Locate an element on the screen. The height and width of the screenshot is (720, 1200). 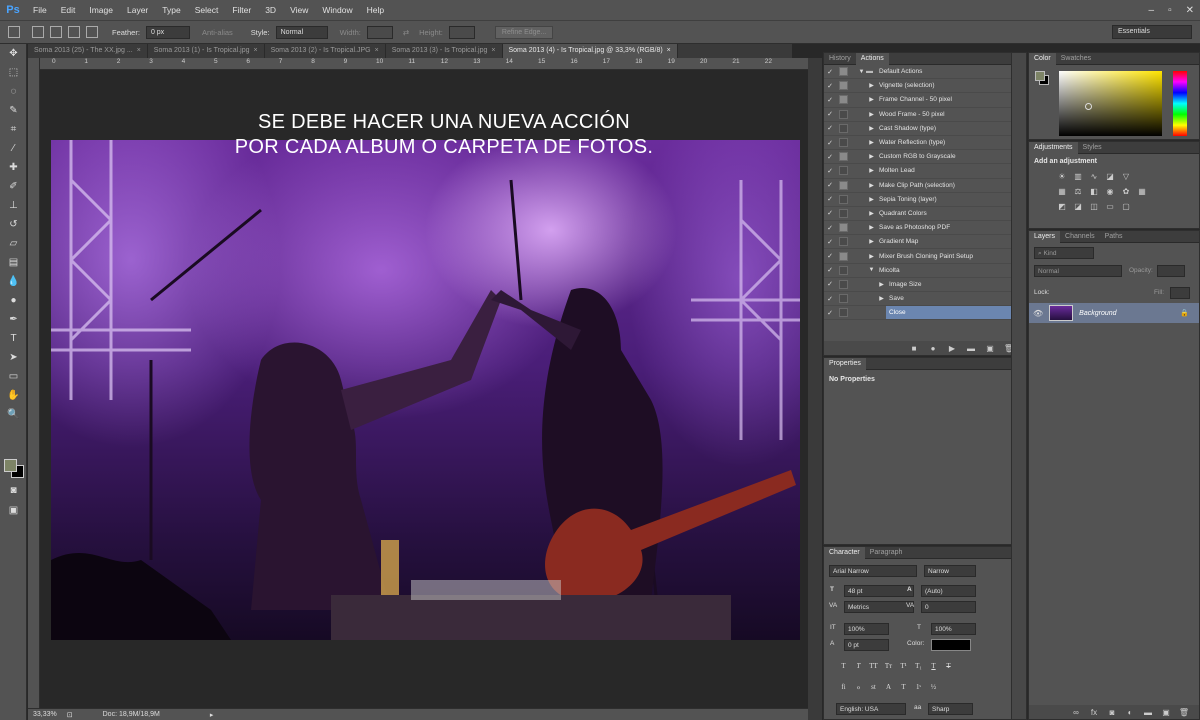
menu-item-select: Select is located at coordinates (207, 10).